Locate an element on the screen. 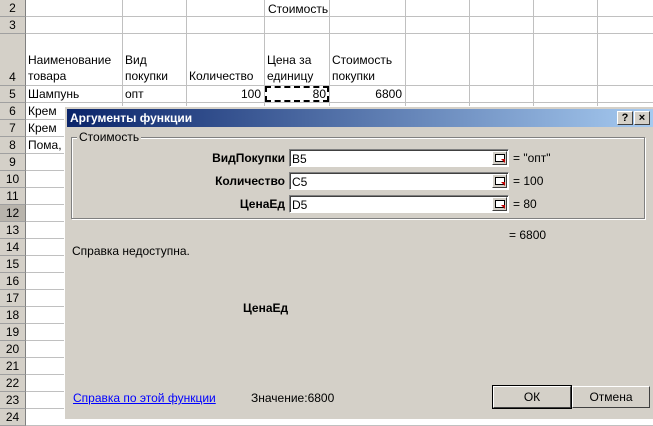 Image resolution: width=653 pixels, height=426 pixels. copy-marquee is located at coordinates (297, 94).